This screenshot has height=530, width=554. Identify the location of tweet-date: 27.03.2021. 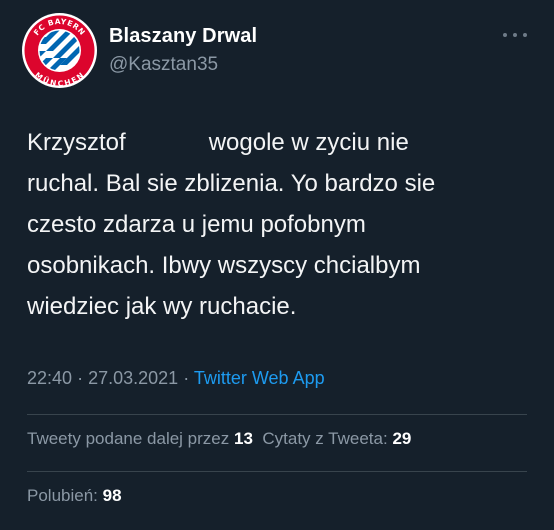
(133, 378).